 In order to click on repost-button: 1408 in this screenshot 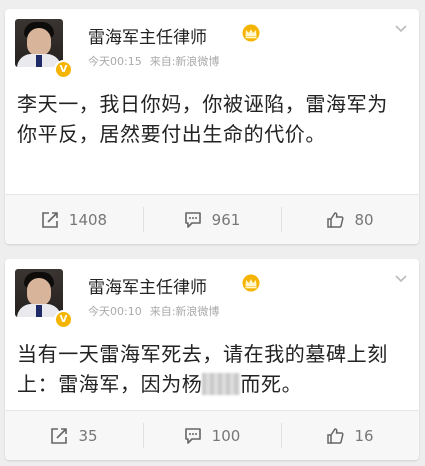, I will do `click(74, 219)`.